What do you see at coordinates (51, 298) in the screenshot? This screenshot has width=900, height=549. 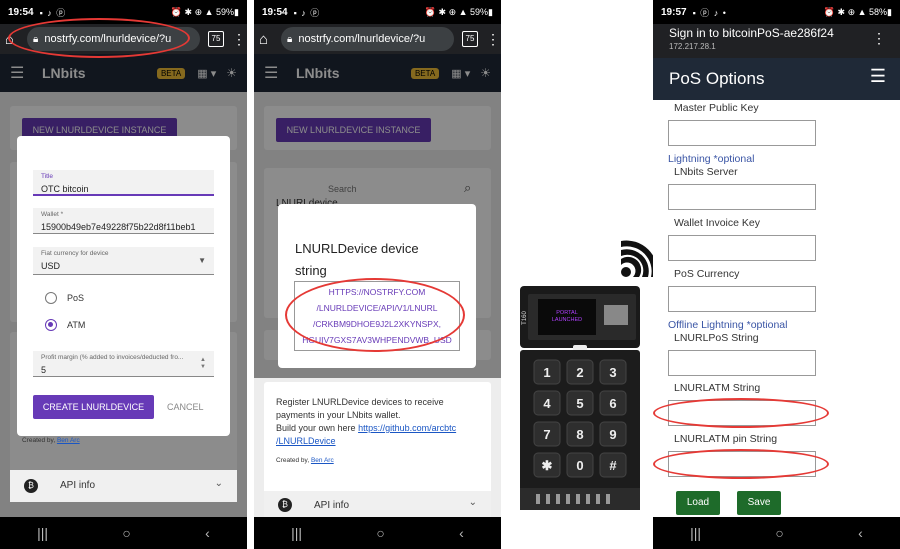 I see `radio-pos-circle` at bounding box center [51, 298].